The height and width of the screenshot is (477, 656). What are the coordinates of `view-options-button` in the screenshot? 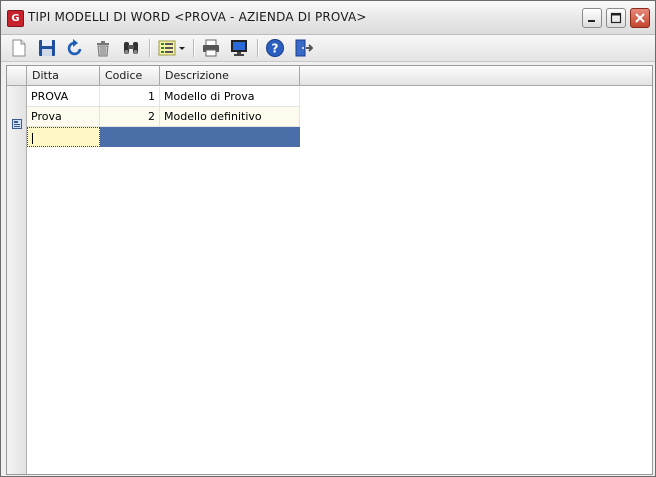 It's located at (172, 48).